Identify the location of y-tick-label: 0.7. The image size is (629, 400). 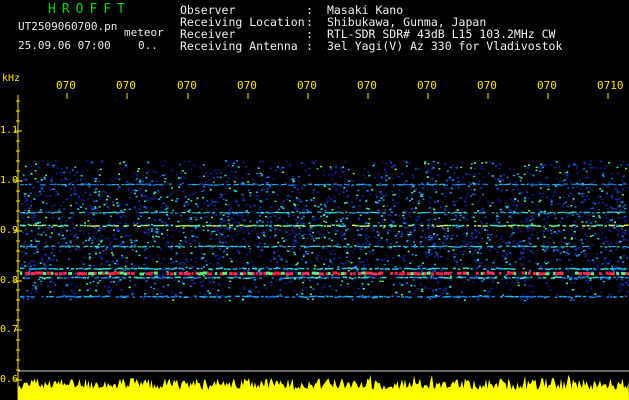
(9, 329).